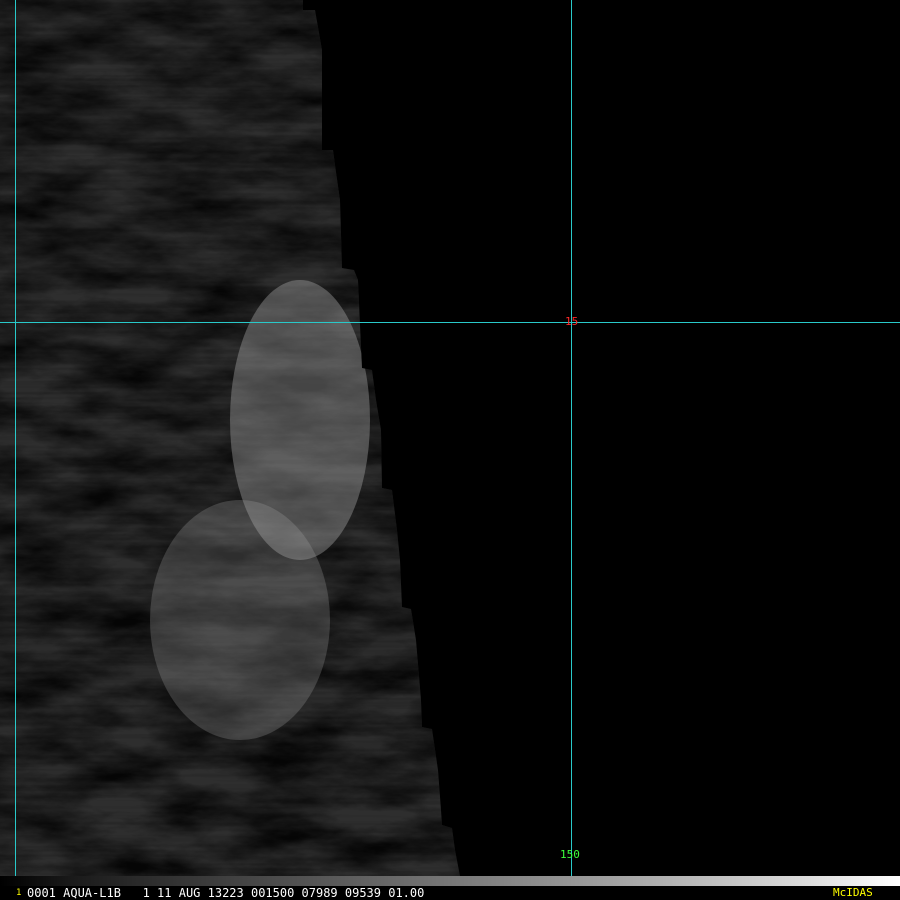 Image resolution: width=900 pixels, height=900 pixels. What do you see at coordinates (15, 443) in the screenshot?
I see `longitude-grid-line` at bounding box center [15, 443].